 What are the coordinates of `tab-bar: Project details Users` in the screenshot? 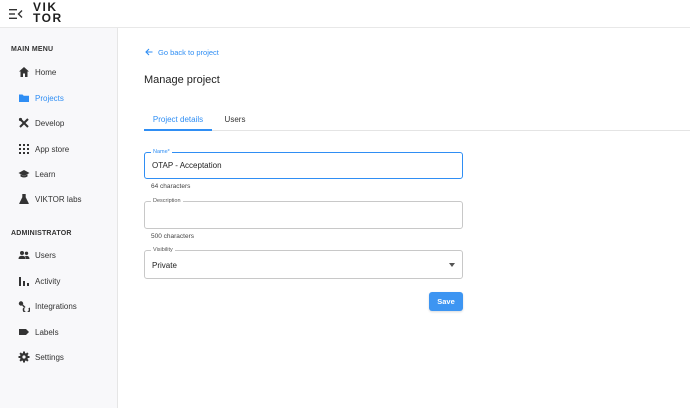 It's located at (417, 121).